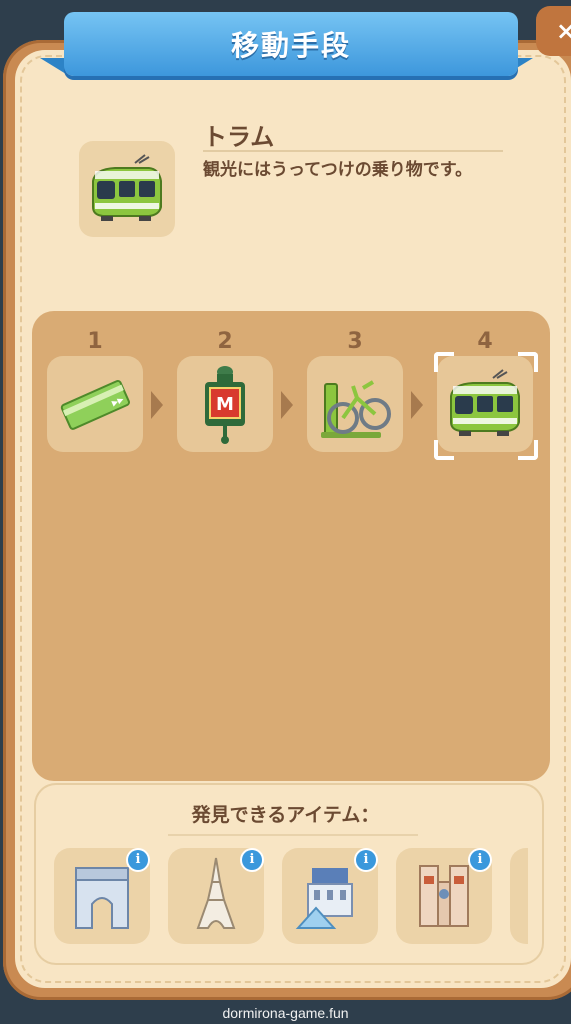  I want to click on name-divider, so click(353, 151).